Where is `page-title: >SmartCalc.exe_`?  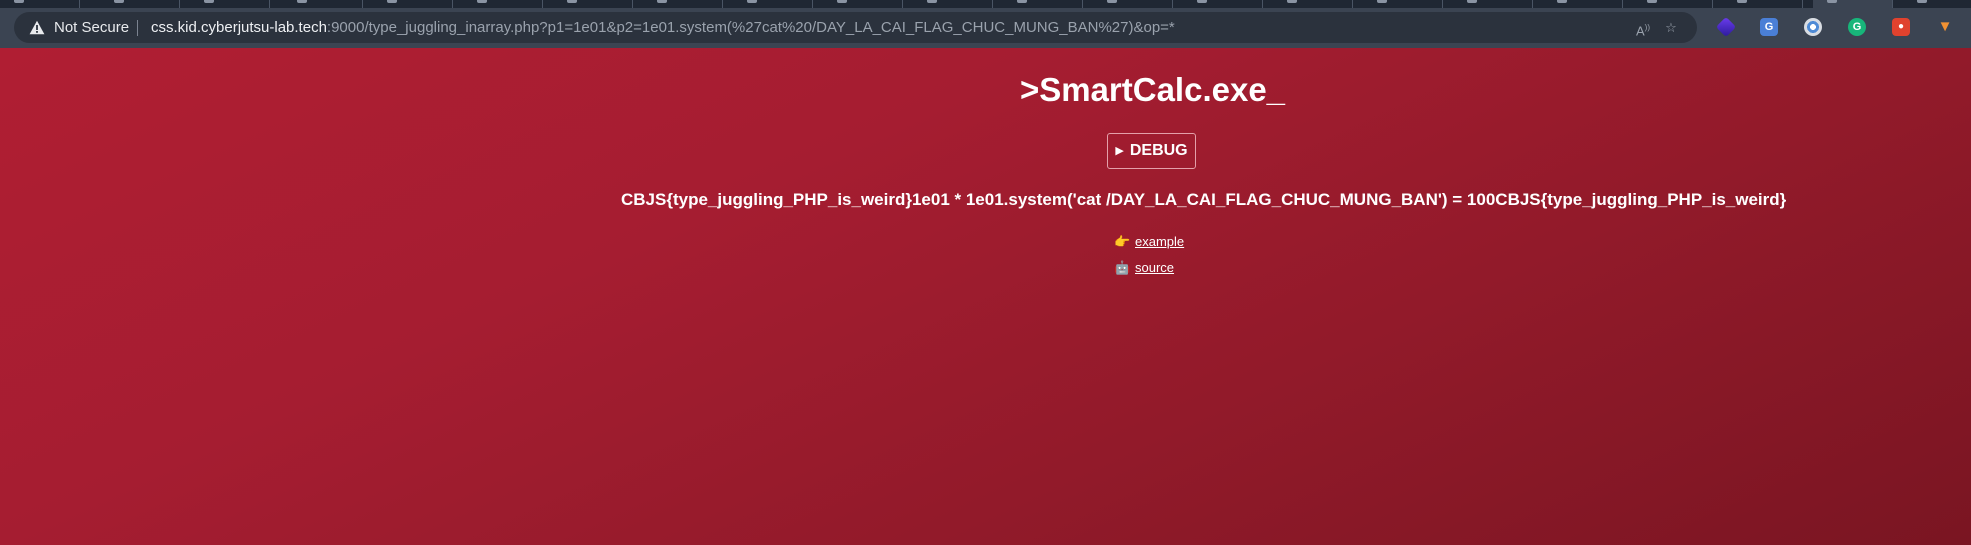
page-title: >SmartCalc.exe_ is located at coordinates (1152, 89).